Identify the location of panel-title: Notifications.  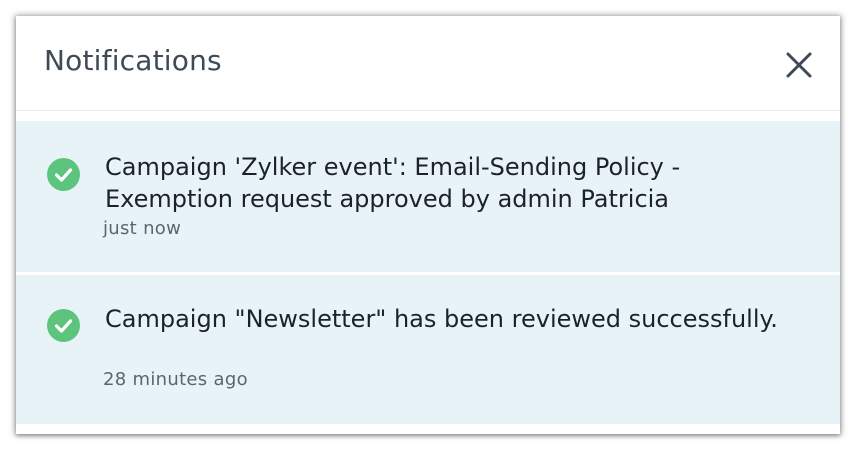
(133, 60).